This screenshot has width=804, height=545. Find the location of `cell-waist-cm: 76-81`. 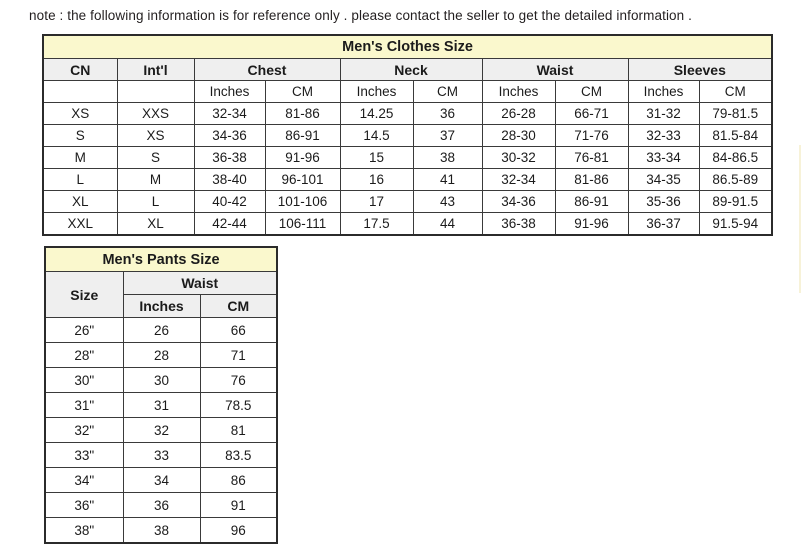

cell-waist-cm: 76-81 is located at coordinates (591, 157).